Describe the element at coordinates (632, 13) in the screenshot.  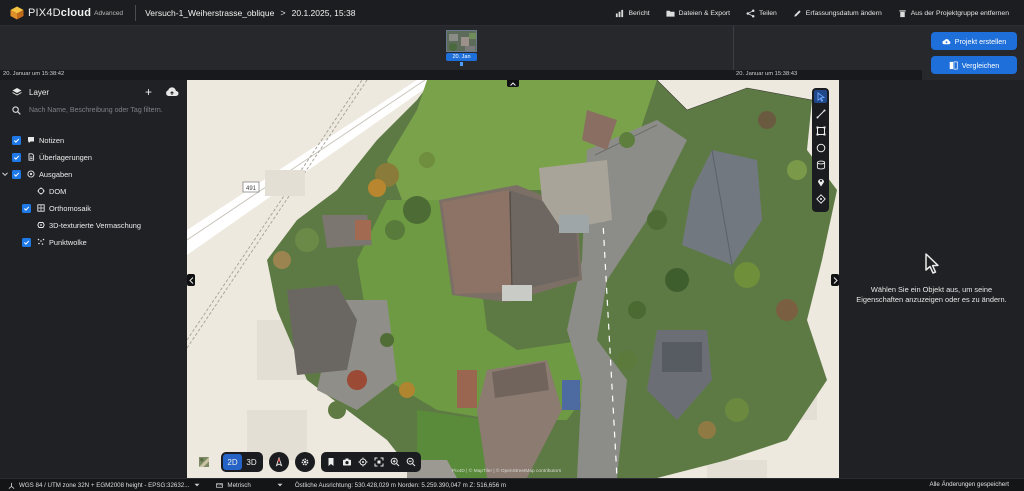
I see `report-button: Bericht` at that location.